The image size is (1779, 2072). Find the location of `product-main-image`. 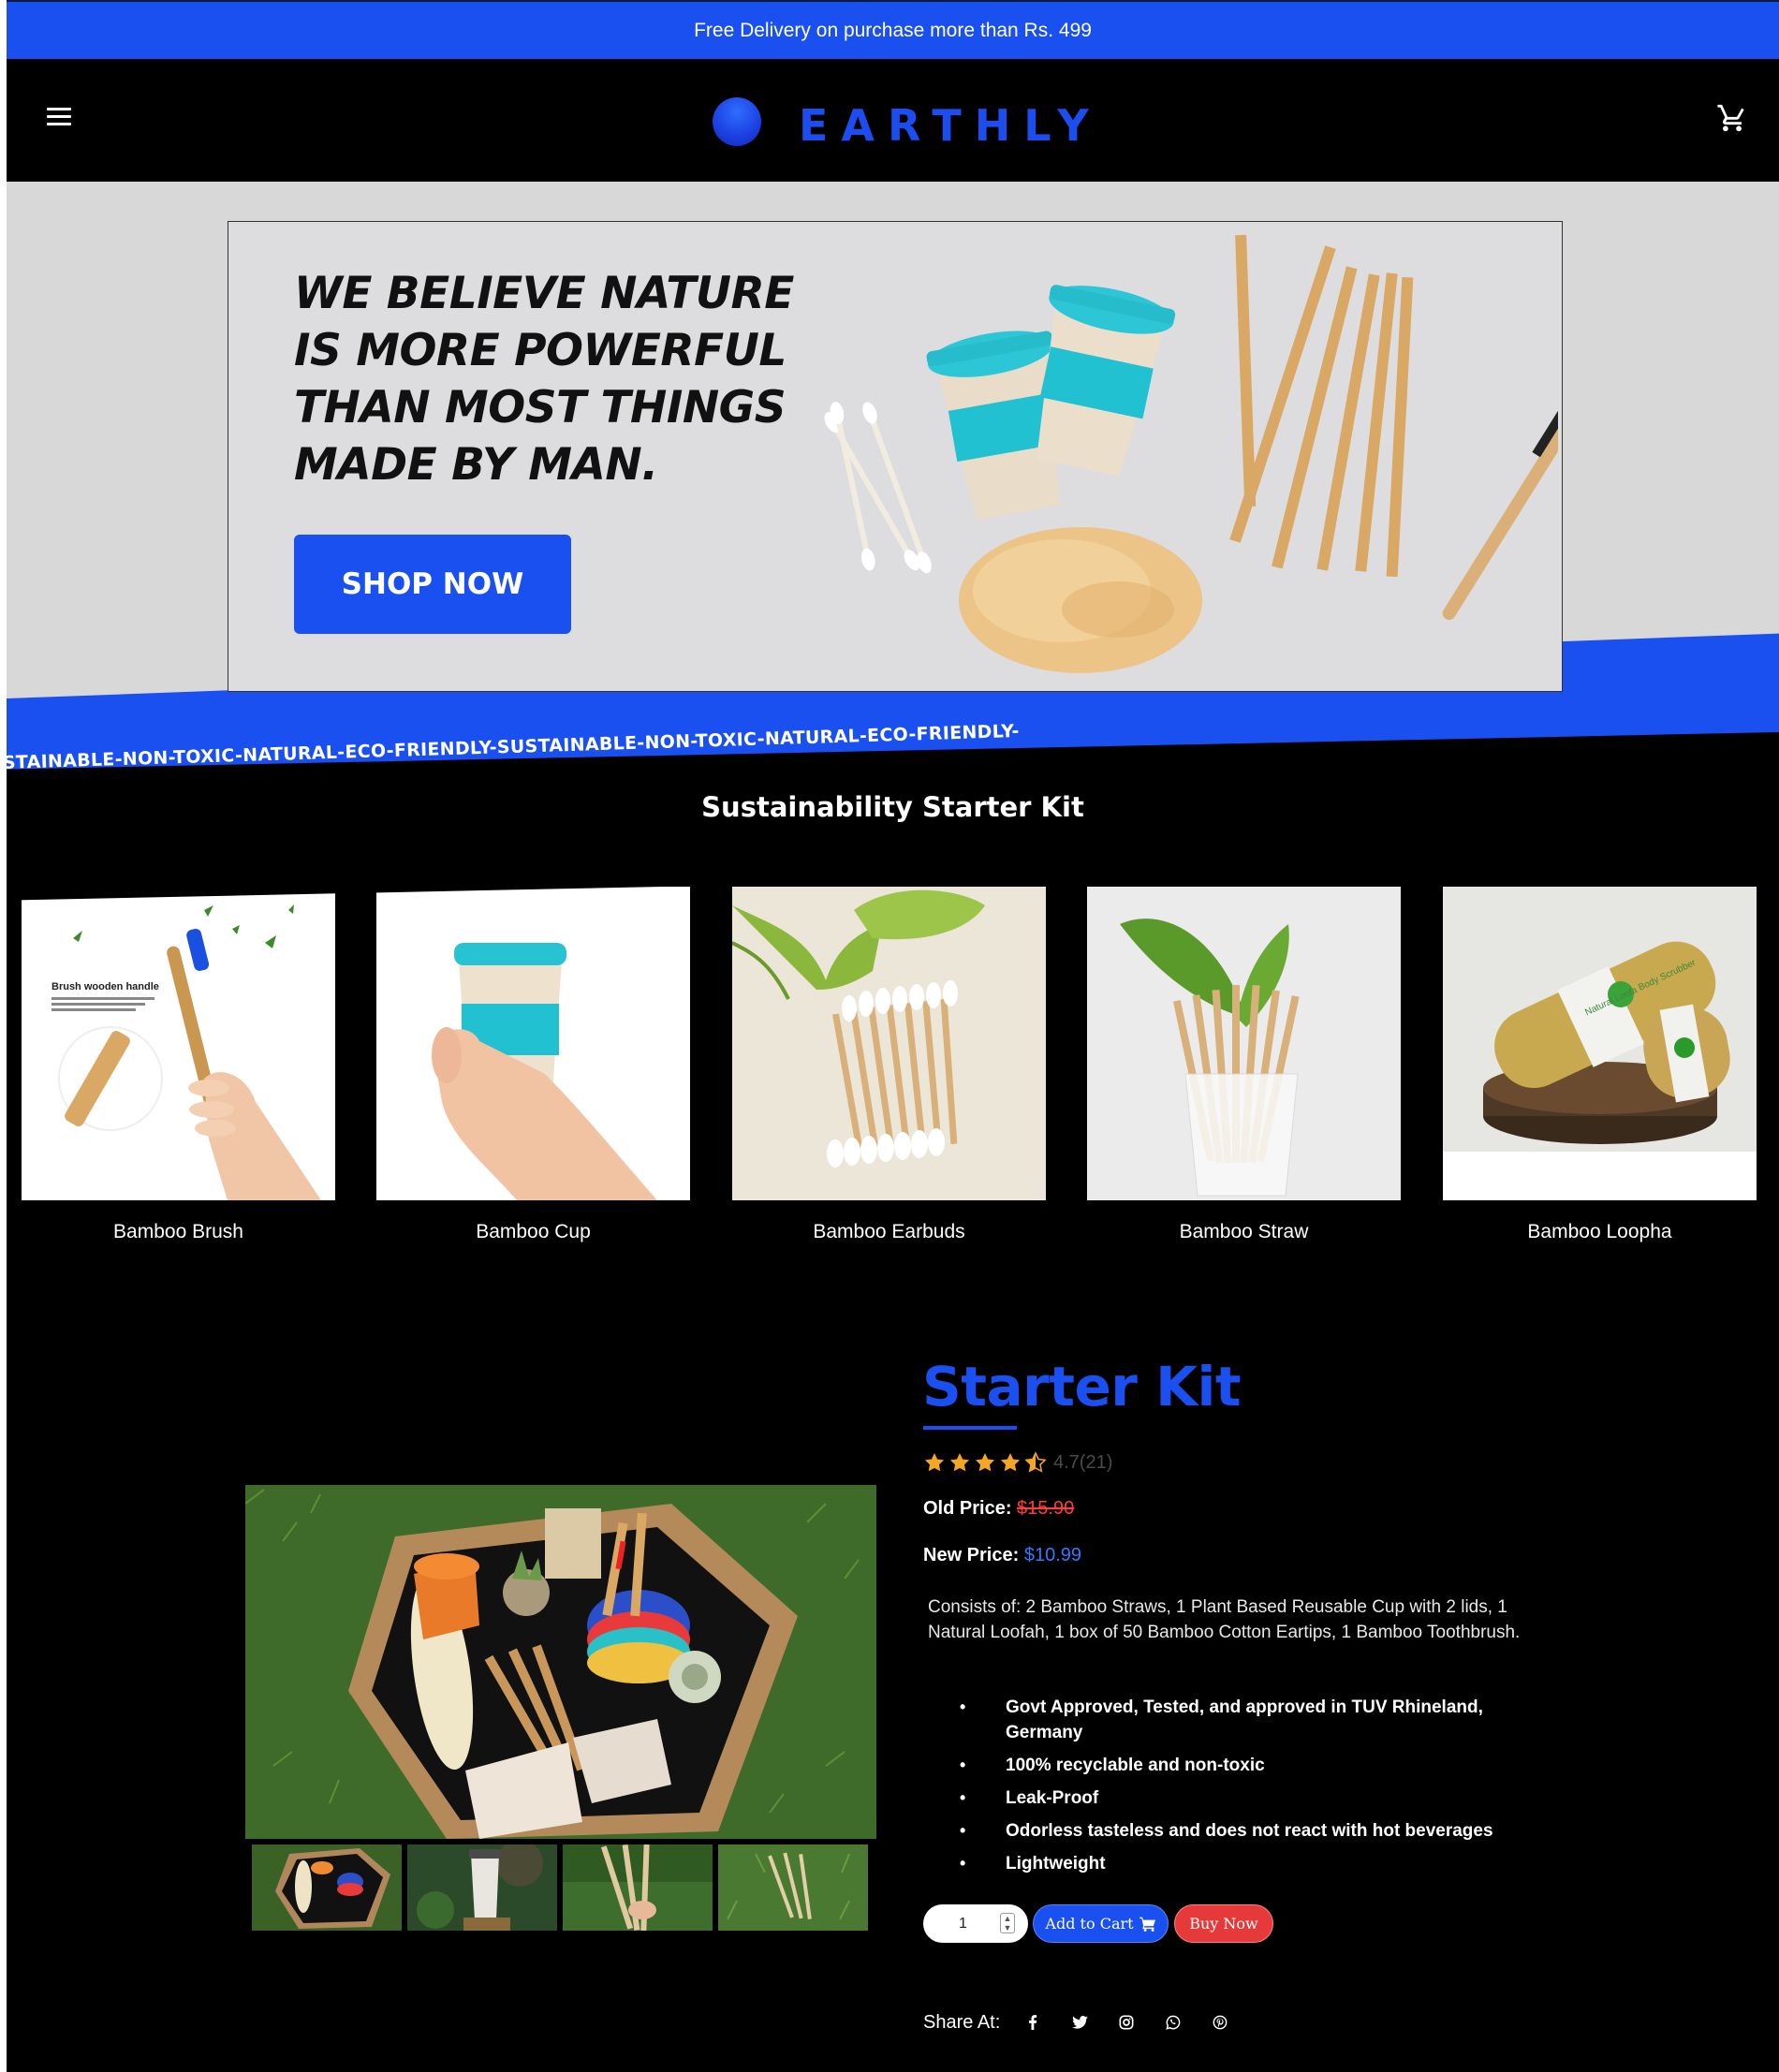

product-main-image is located at coordinates (560, 1662).